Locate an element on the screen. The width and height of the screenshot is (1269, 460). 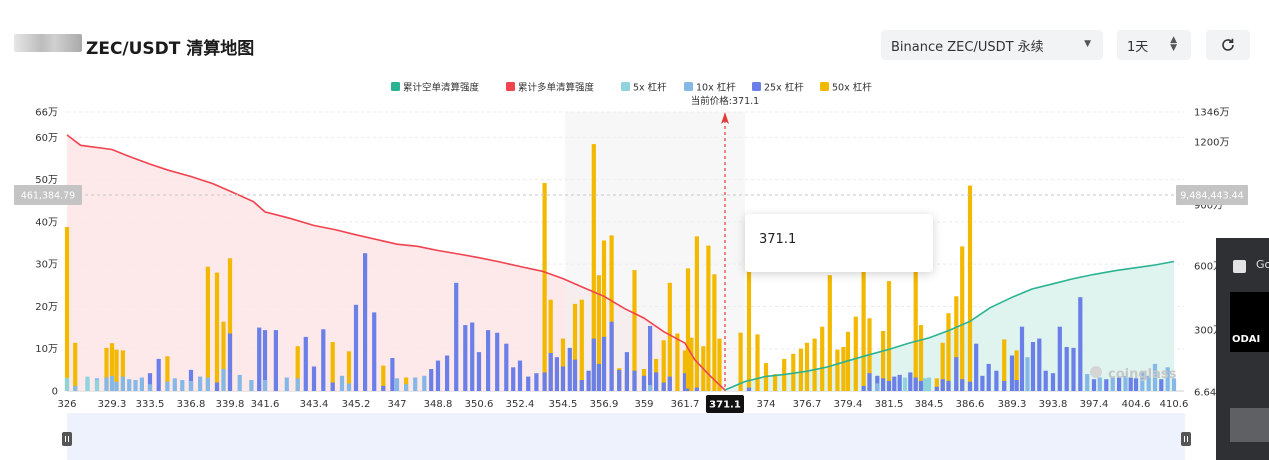
y-axis-tick-label: 66万 is located at coordinates (46, 113).